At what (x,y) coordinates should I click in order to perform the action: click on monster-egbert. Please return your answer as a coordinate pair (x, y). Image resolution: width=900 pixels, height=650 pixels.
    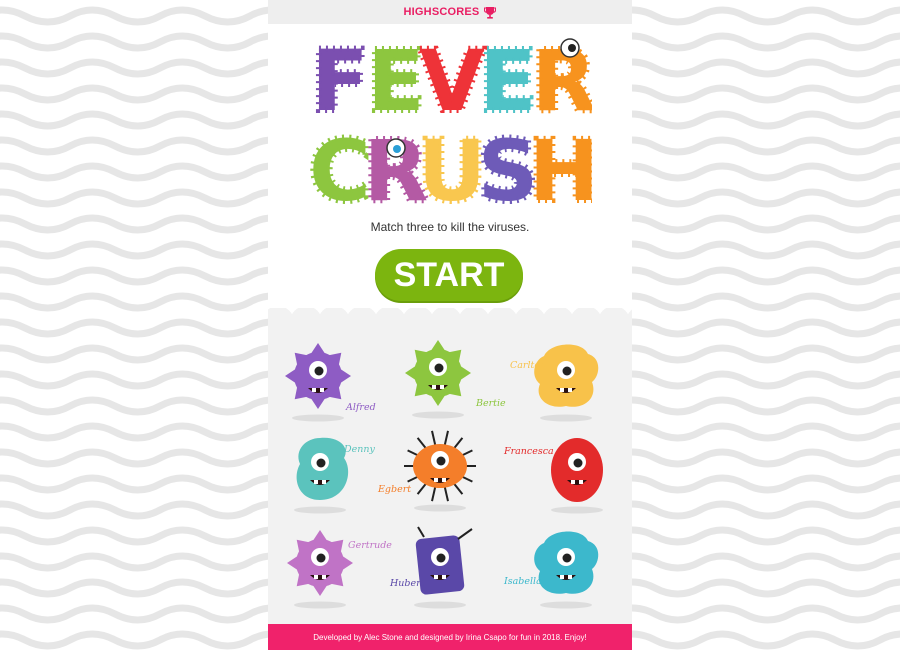
    Looking at the image, I should click on (440, 471).